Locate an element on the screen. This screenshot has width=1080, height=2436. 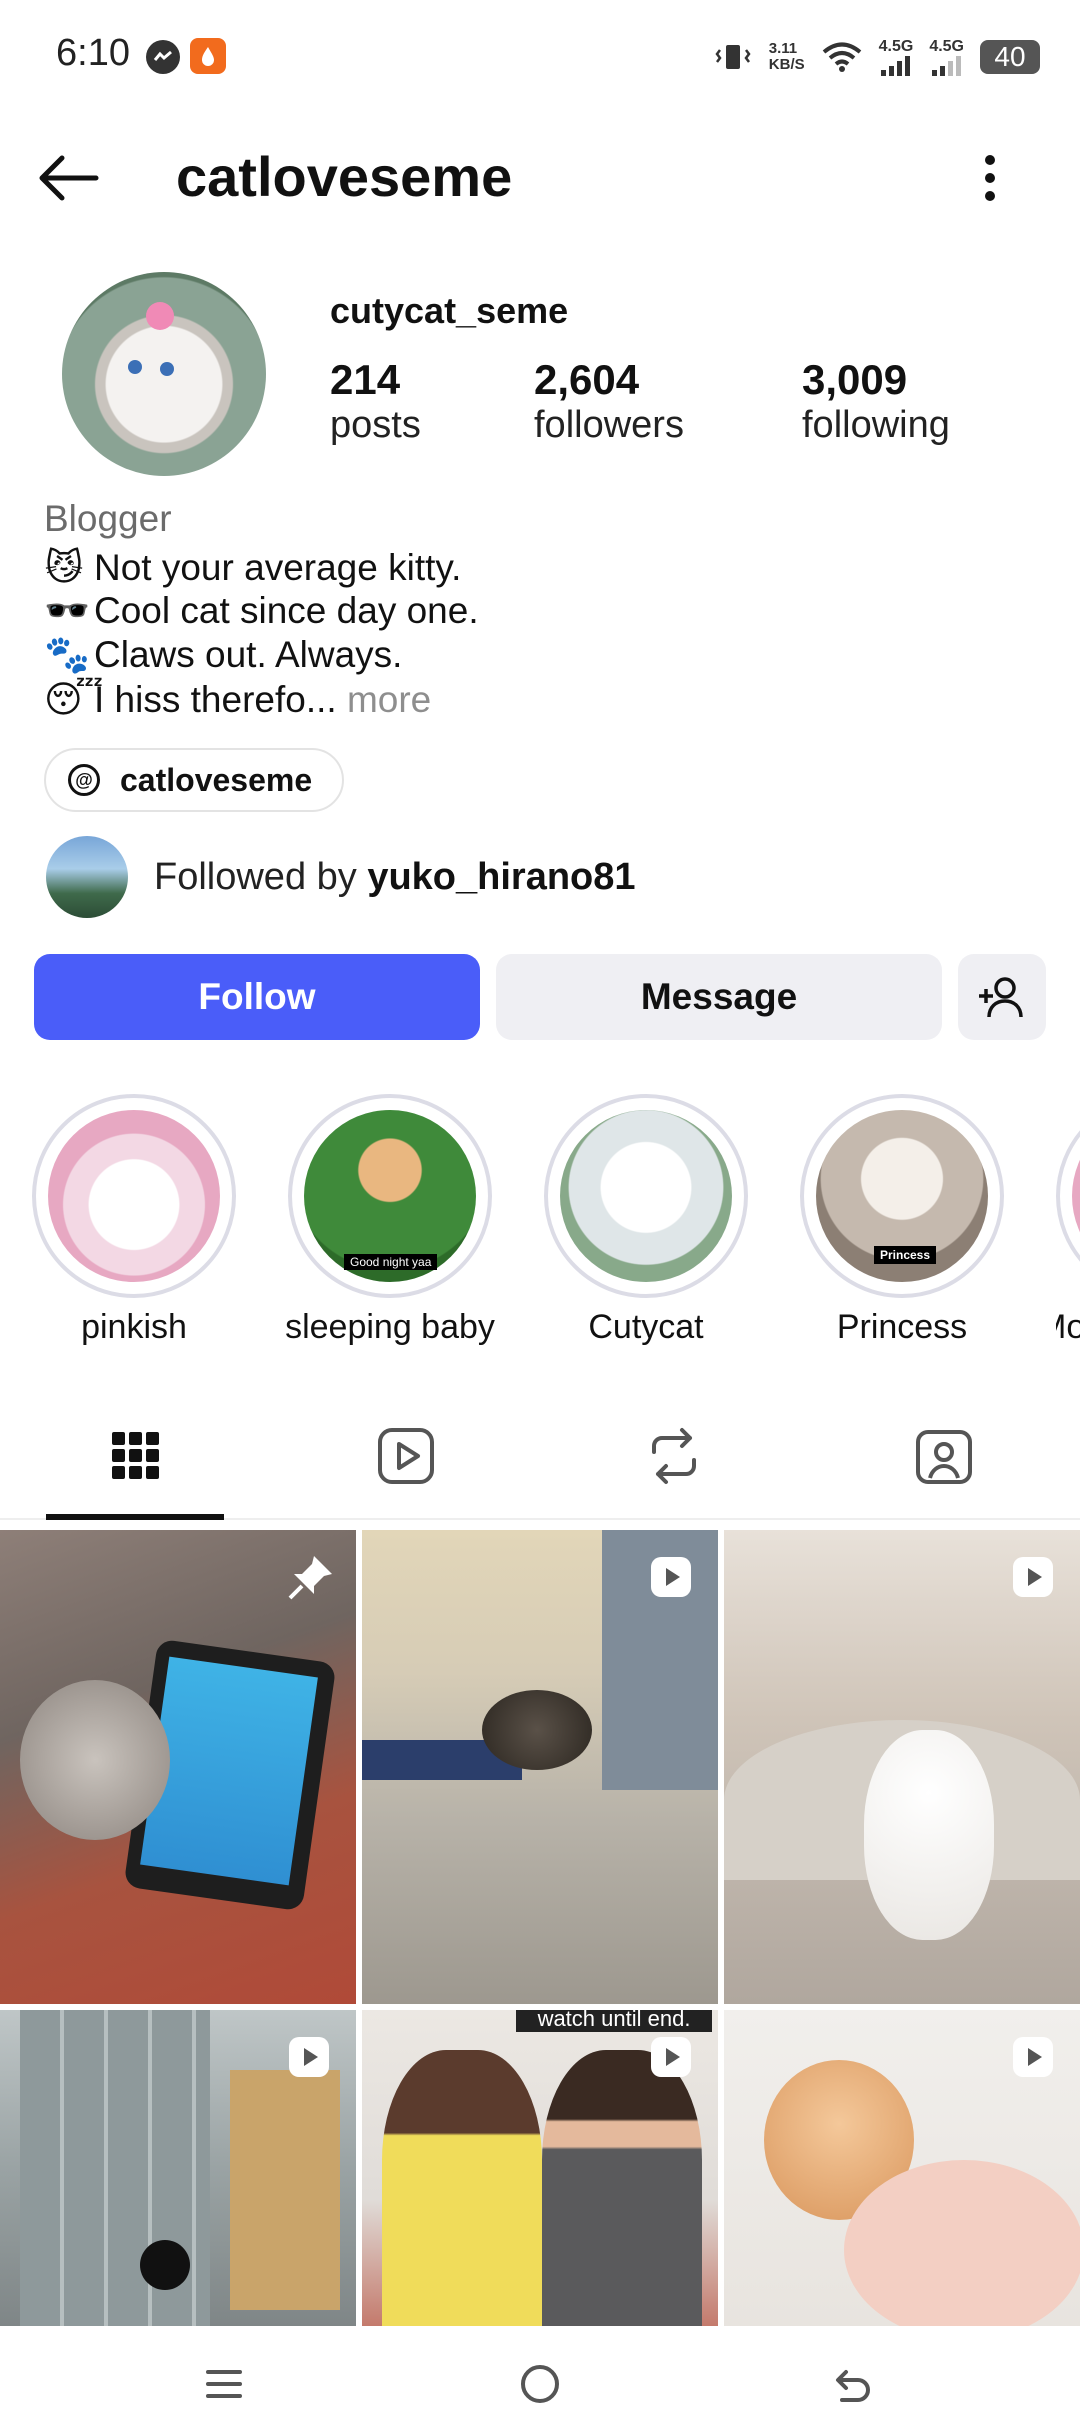
bio-emoji: 🕶️ is located at coordinates (67, 610).